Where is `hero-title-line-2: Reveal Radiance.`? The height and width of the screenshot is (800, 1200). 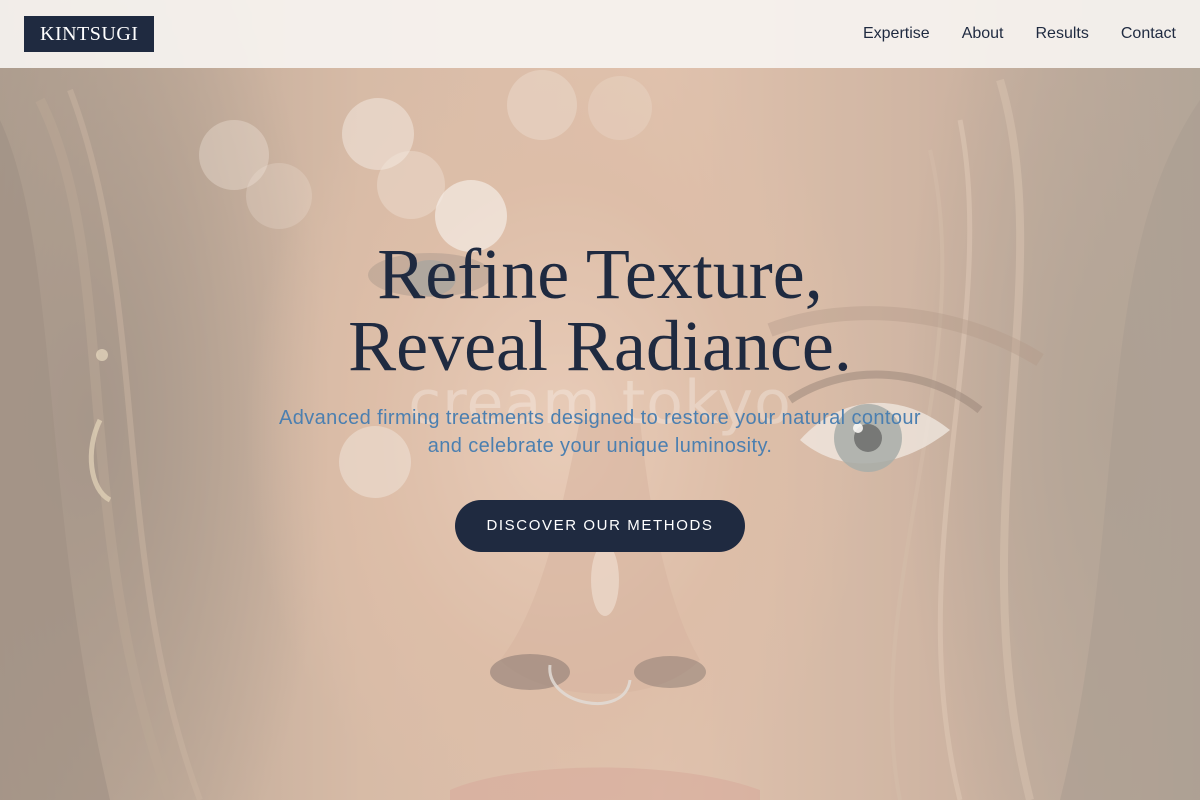
hero-title-line-2: Reveal Radiance. is located at coordinates (600, 346).